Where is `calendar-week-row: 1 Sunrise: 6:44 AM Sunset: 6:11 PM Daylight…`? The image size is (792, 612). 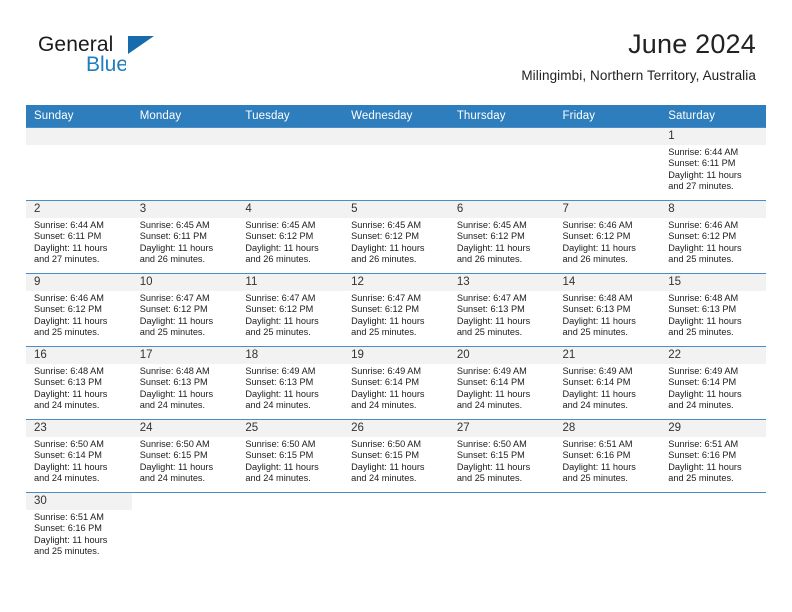 calendar-week-row: 1 Sunrise: 6:44 AM Sunset: 6:11 PM Daylight… is located at coordinates (396, 164).